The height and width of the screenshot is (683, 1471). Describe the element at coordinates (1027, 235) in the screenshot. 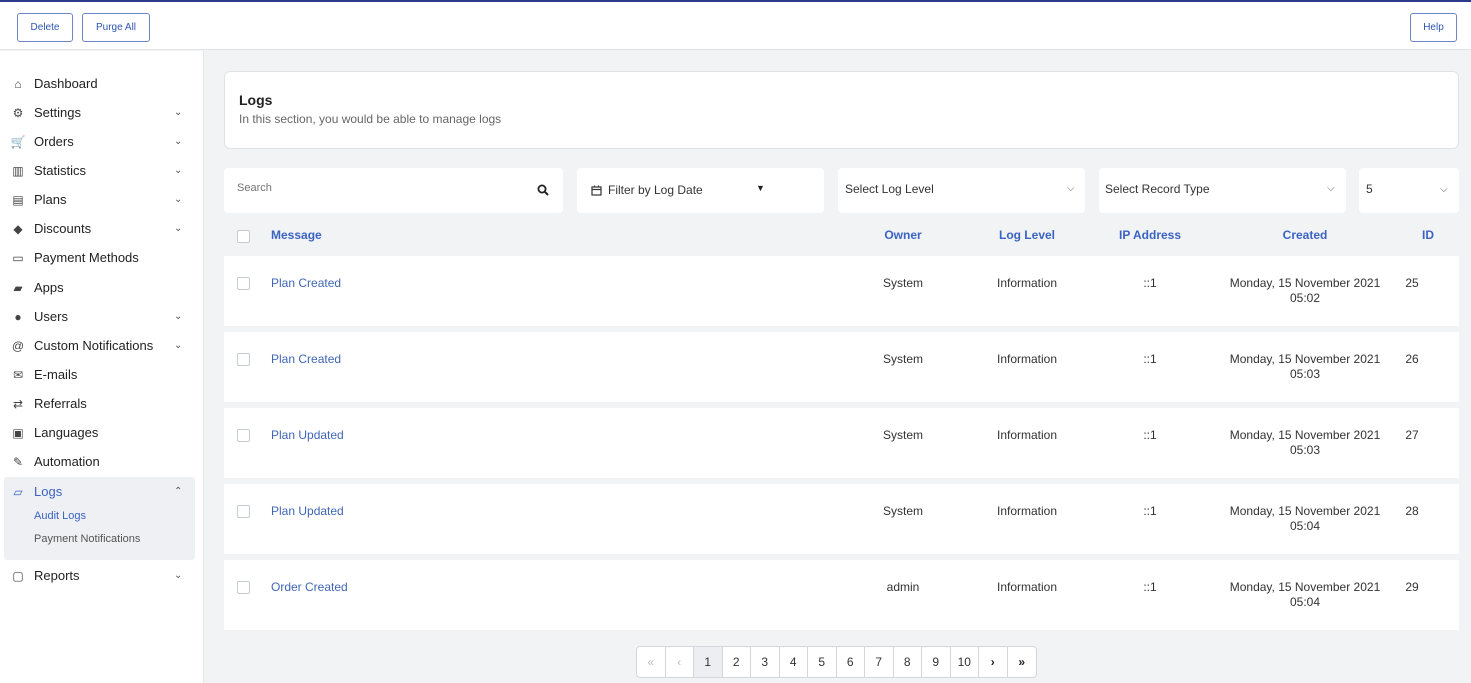

I see `column-header-log-level: Log Level` at that location.